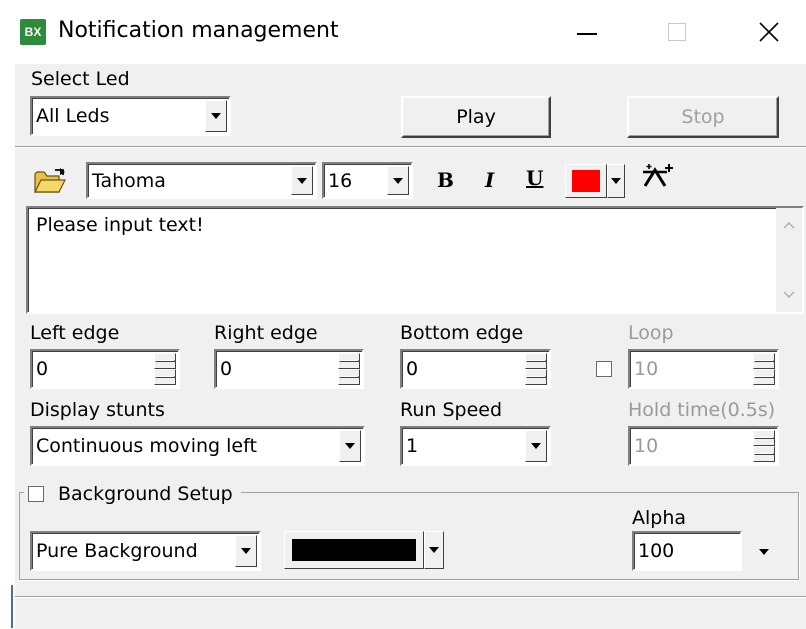 This screenshot has height=629, width=806. Describe the element at coordinates (80, 79) in the screenshot. I see `select-led-label: Select Led` at that location.